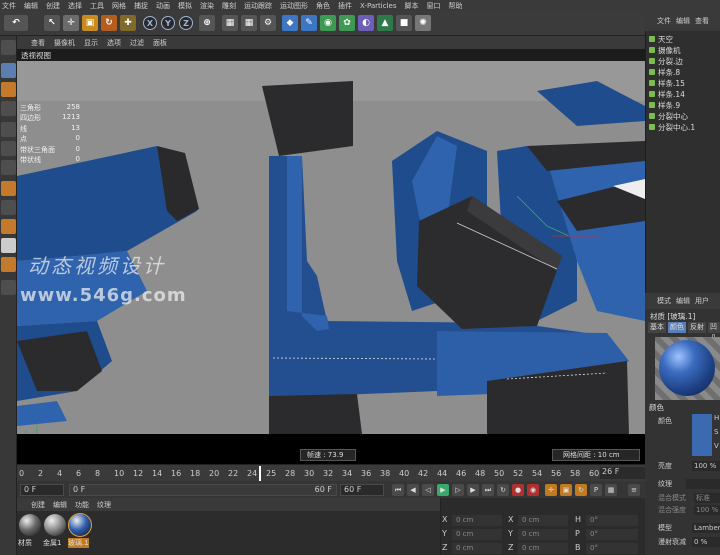  What do you see at coordinates (611, 490) in the screenshot?
I see `key-pla-button: ▦` at bounding box center [611, 490].